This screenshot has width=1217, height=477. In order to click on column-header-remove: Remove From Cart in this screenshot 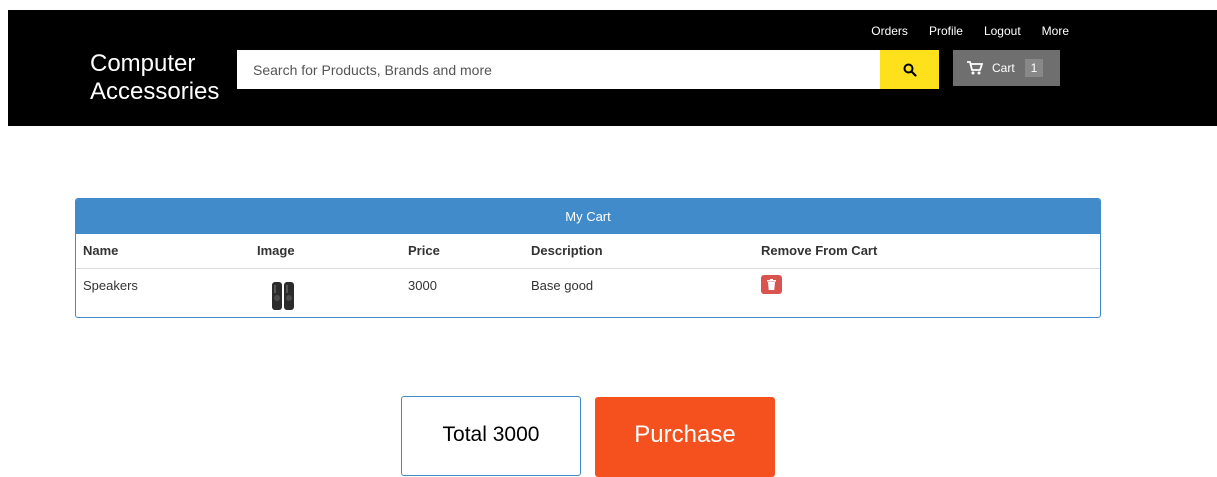, I will do `click(819, 250)`.